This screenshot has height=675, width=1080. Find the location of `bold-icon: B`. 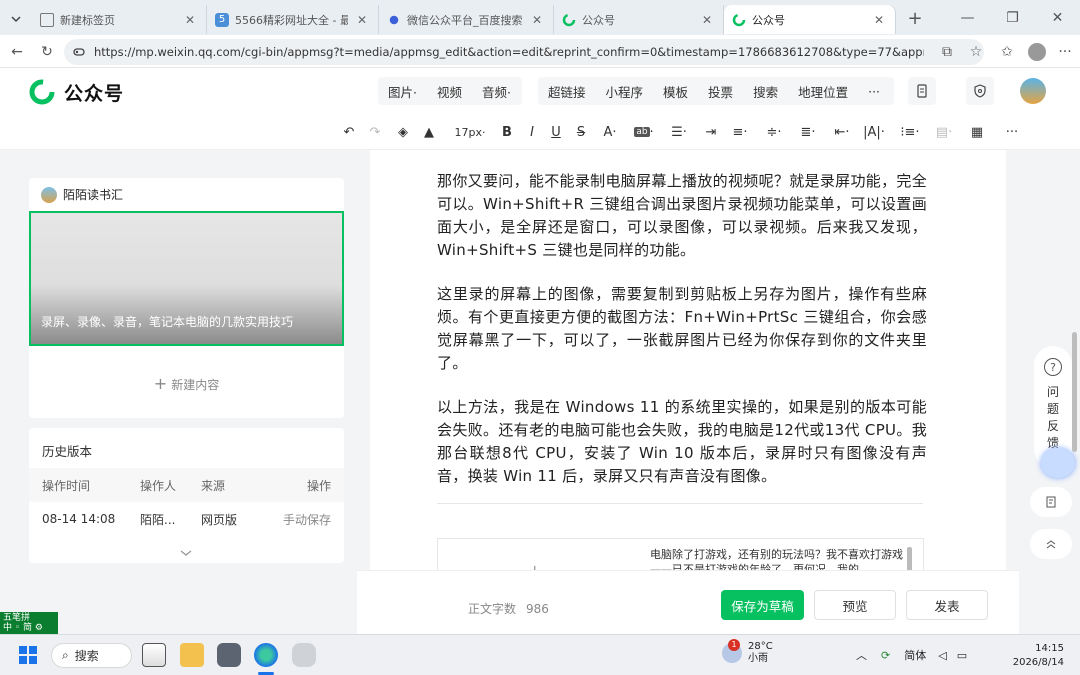

bold-icon: B is located at coordinates (507, 132).